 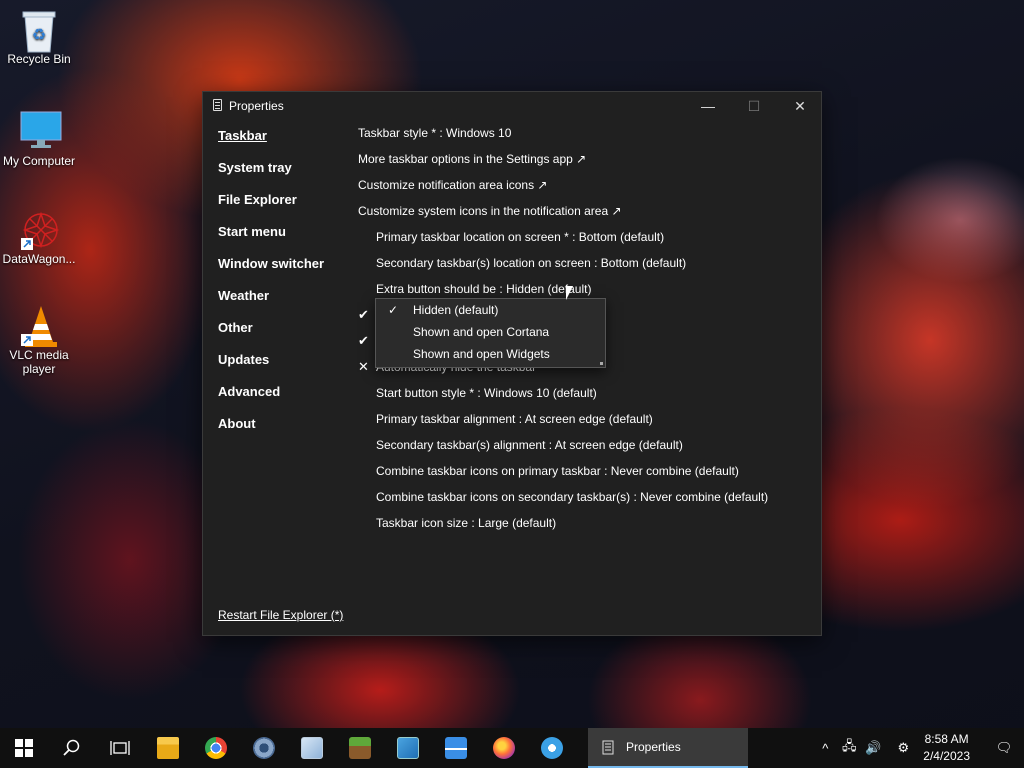 I want to click on check-icon: ✓, so click(x=393, y=310).